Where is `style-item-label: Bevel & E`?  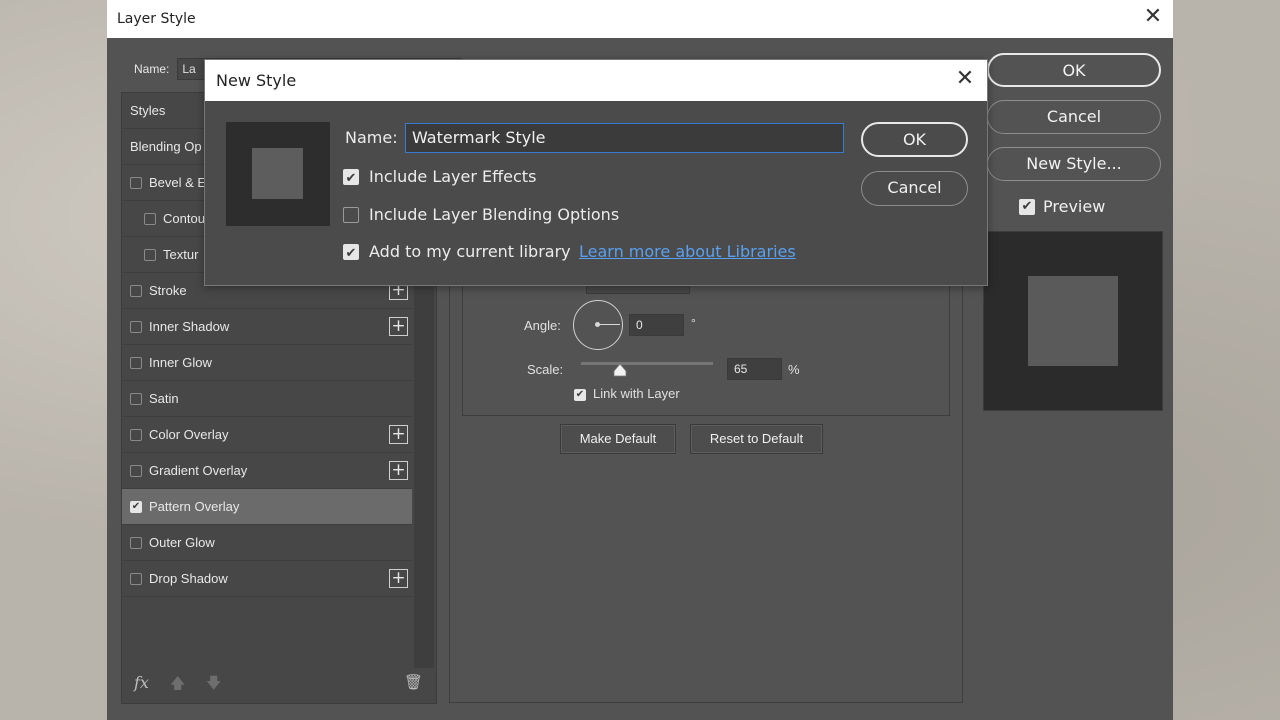 style-item-label: Bevel & E is located at coordinates (178, 182).